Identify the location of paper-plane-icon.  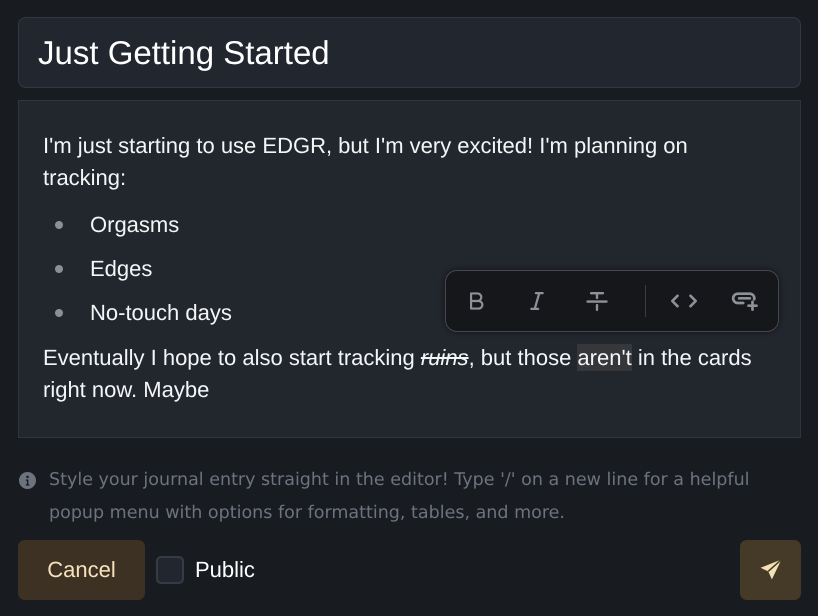
(771, 570).